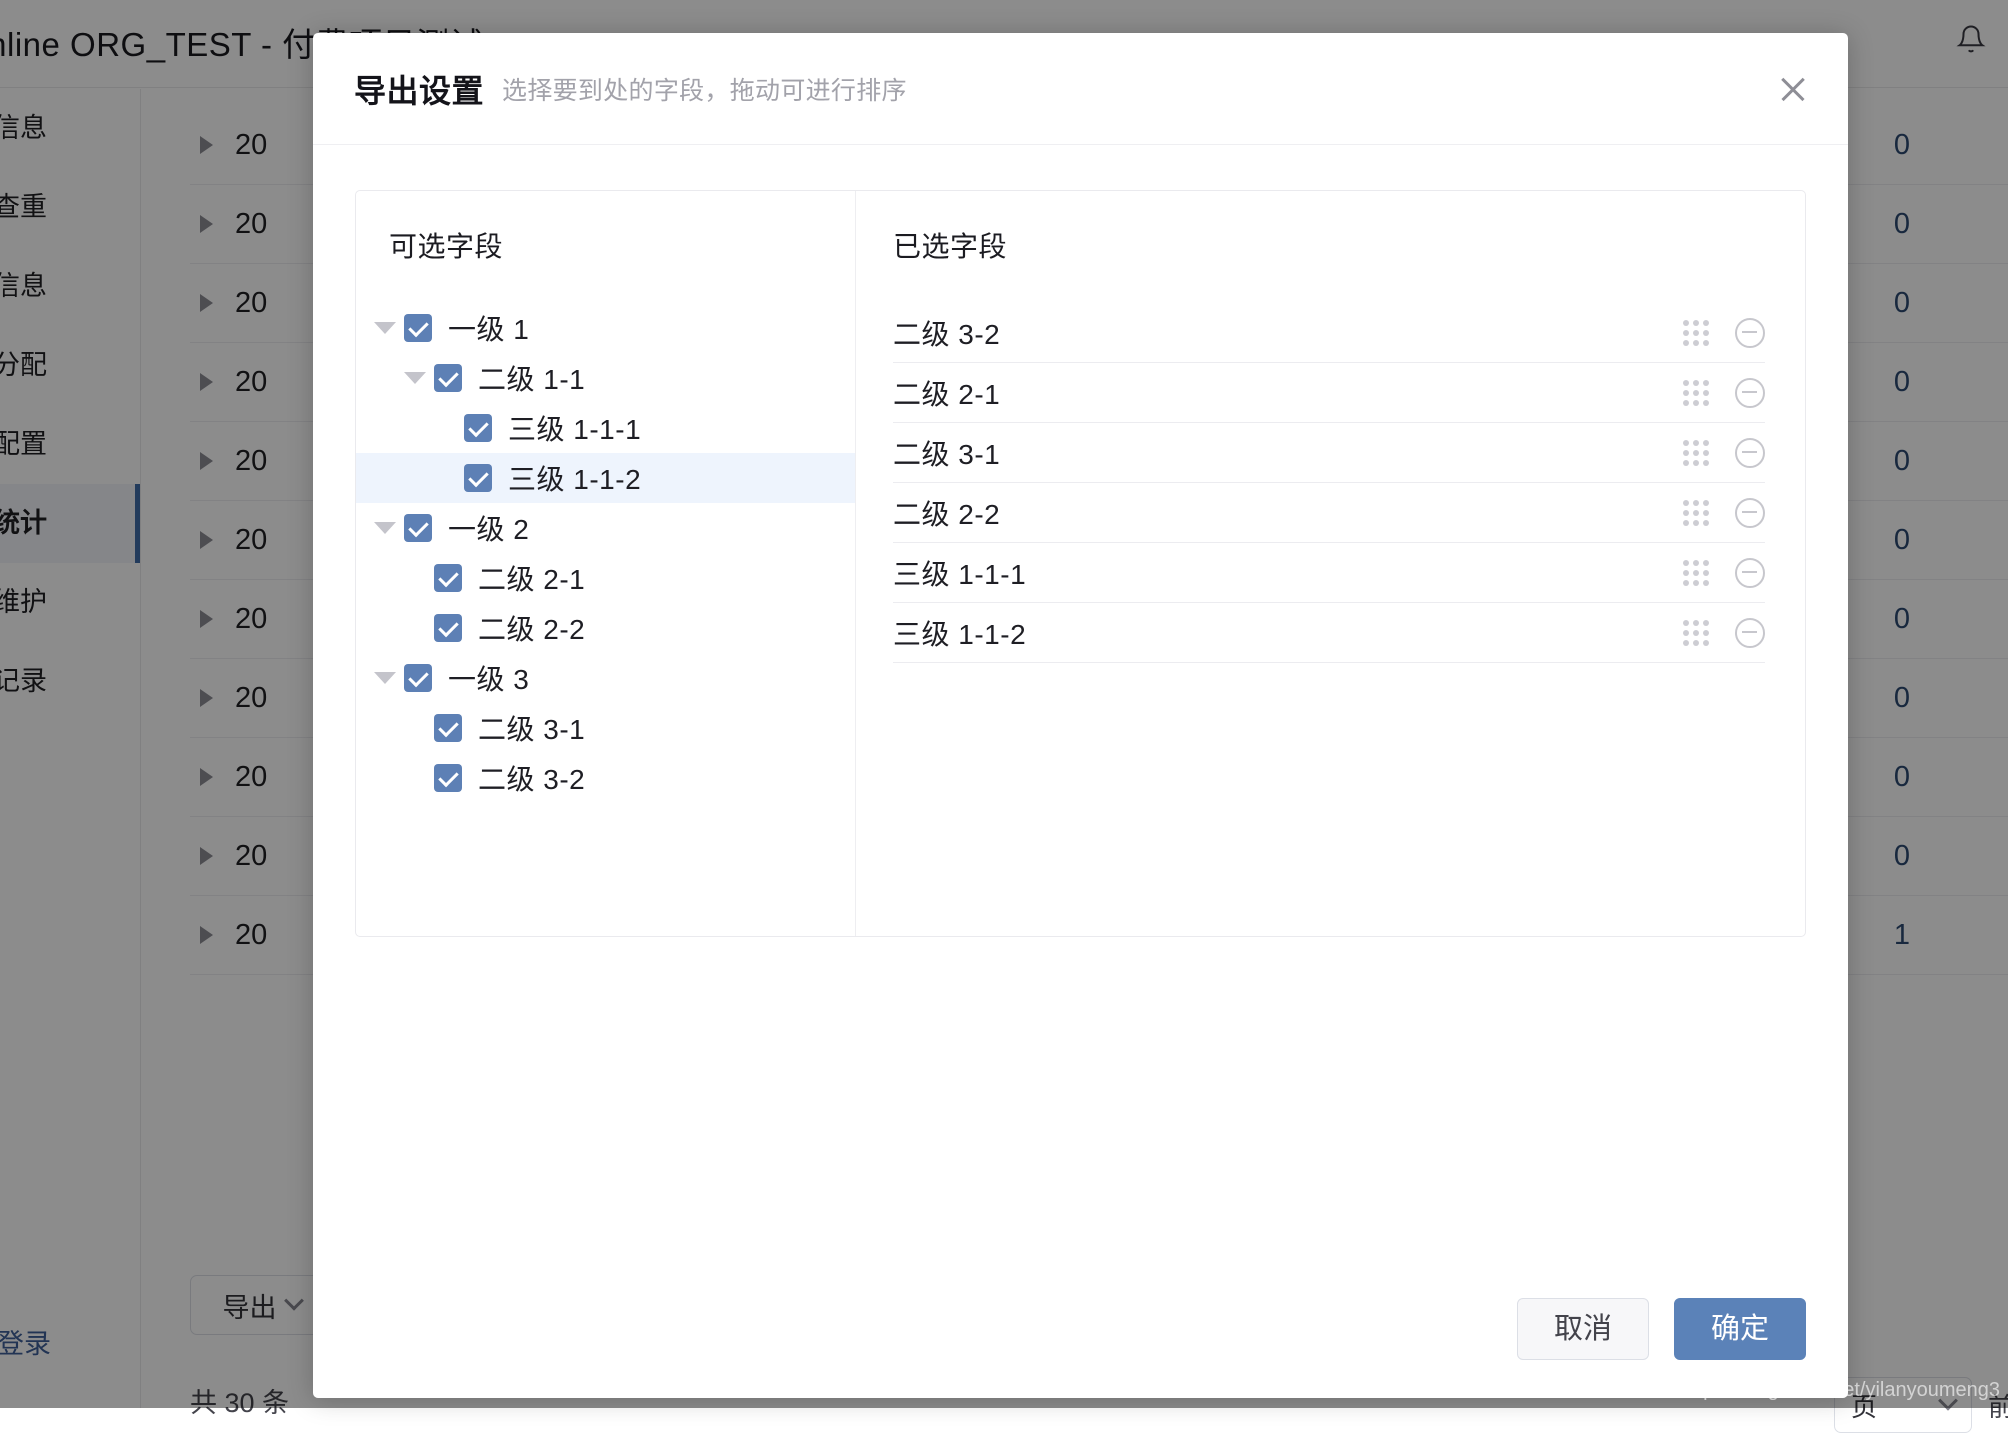  Describe the element at coordinates (1288, 333) in the screenshot. I see `selected-field-label: 二级 3-2` at that location.